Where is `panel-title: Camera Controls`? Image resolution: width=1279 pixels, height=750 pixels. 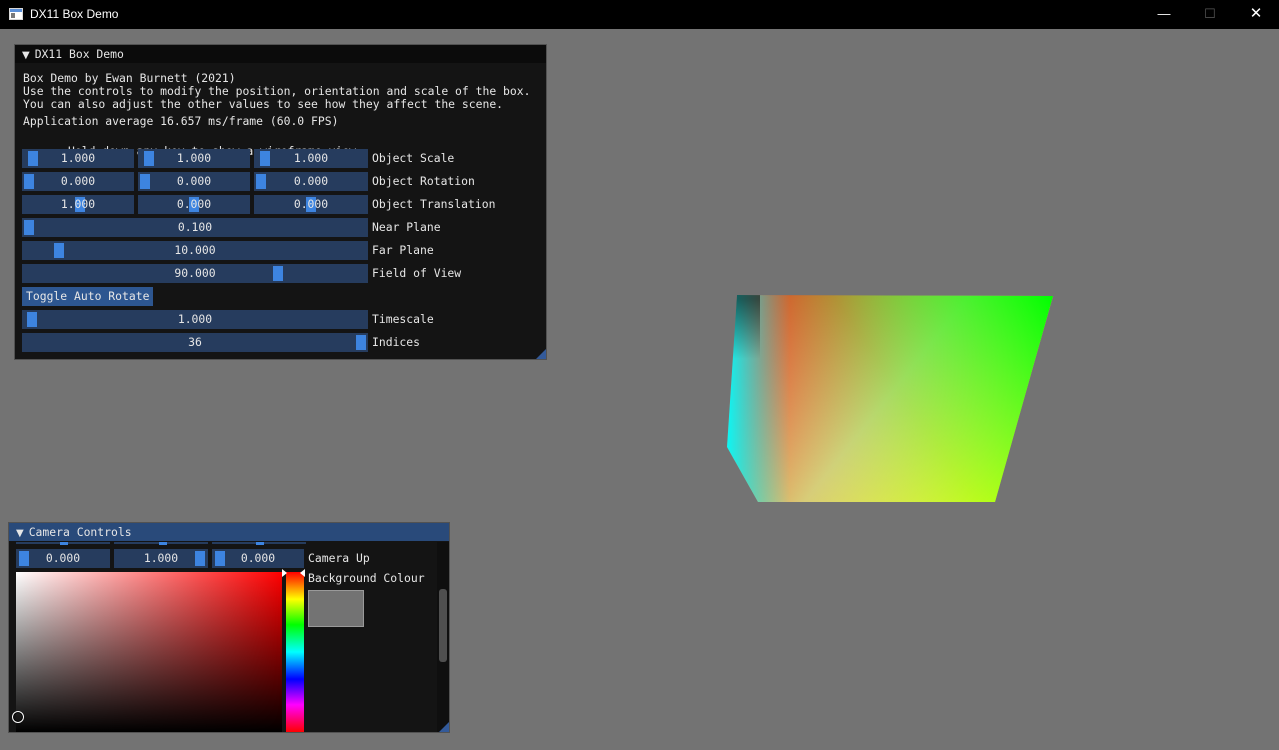
panel-title: Camera Controls is located at coordinates (80, 532).